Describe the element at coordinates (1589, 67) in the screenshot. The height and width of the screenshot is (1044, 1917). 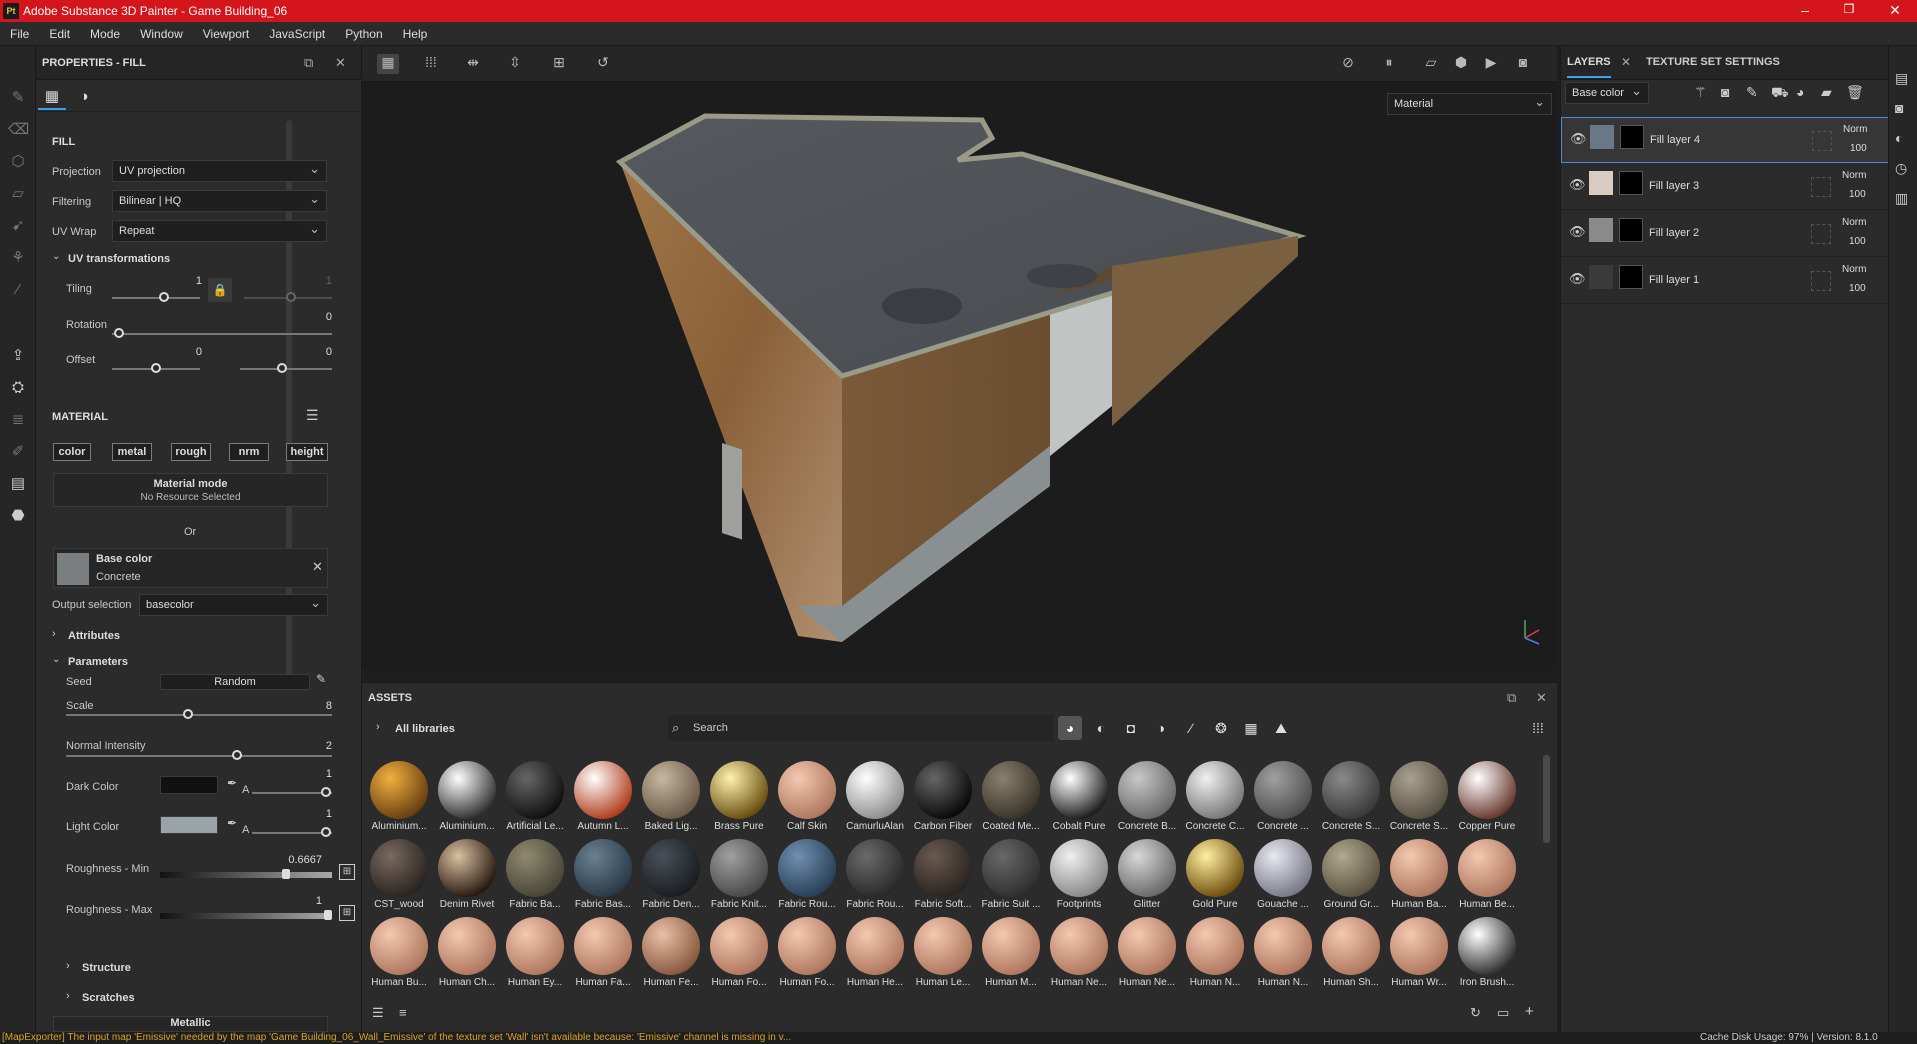
I see `tab-layers: LAYERS` at that location.